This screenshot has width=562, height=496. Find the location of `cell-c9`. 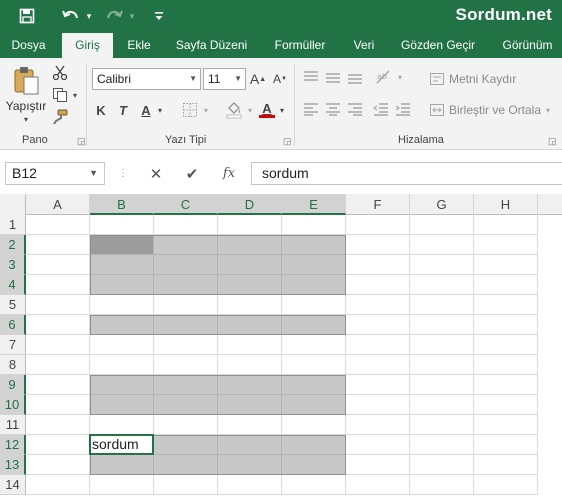

cell-c9 is located at coordinates (186, 385).